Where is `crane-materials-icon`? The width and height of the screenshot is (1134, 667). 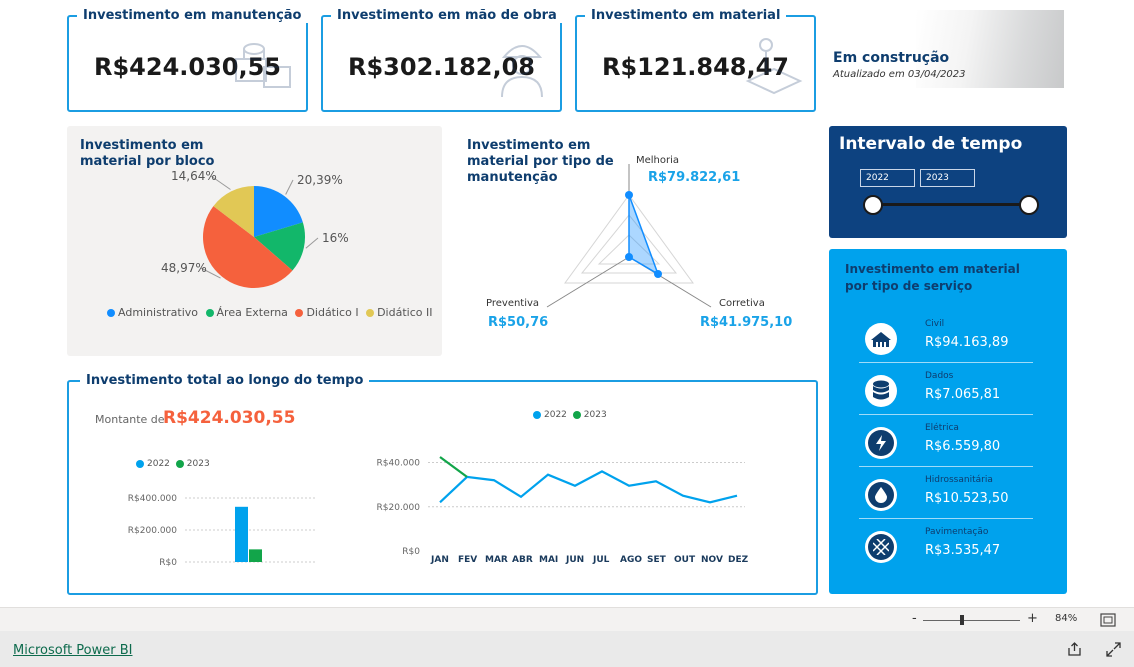 crane-materials-icon is located at coordinates (774, 66).